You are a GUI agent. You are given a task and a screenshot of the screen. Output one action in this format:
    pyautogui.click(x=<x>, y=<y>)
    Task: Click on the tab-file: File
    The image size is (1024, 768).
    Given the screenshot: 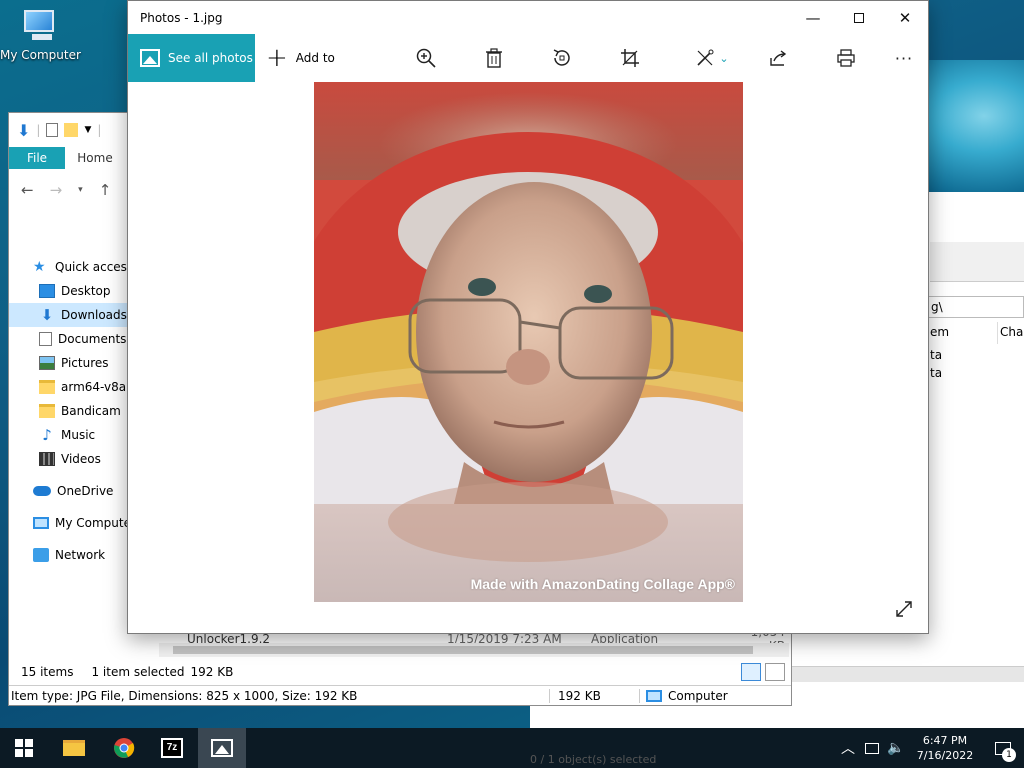 What is the action you would take?
    pyautogui.click(x=37, y=158)
    